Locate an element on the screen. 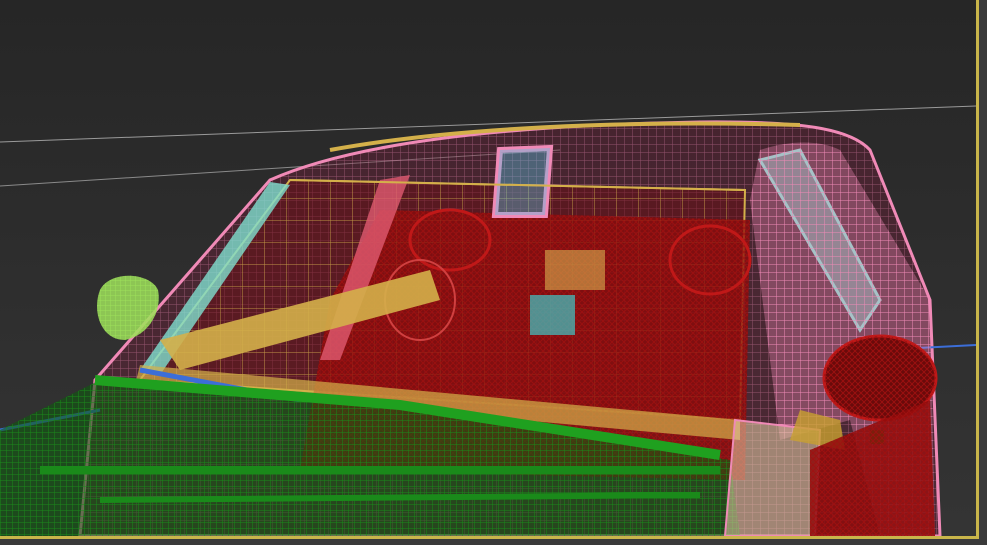  viewport-side-strip is located at coordinates (983, 272).